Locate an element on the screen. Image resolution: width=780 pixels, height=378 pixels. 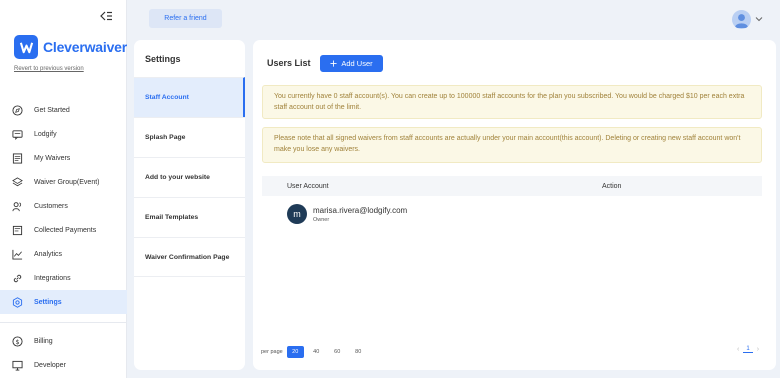
nav-item-waiver-group: Waiver Group(Event) is located at coordinates (63, 182).